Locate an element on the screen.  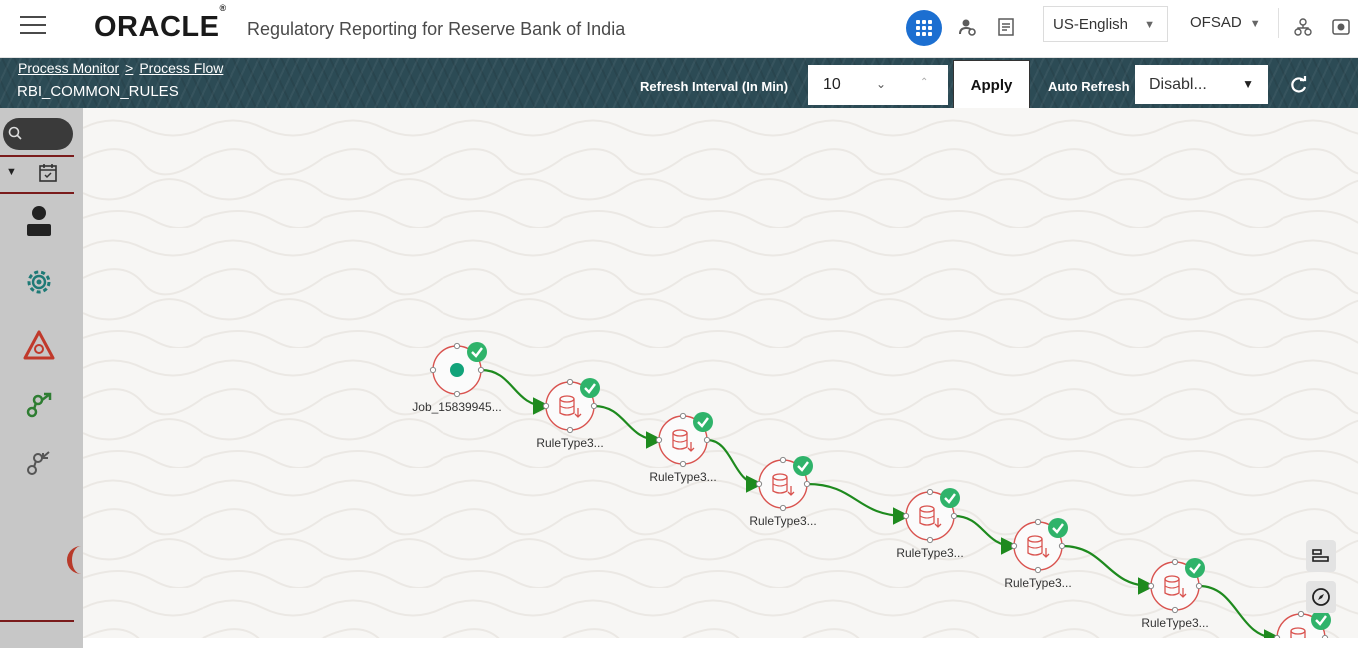
calendar-icon is located at coordinates (48, 175).